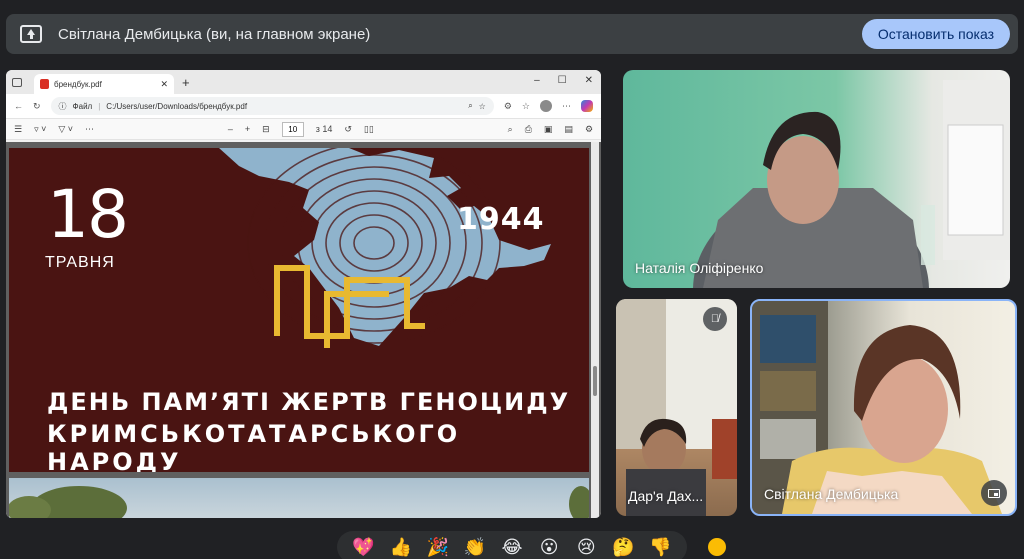 Image resolution: width=1024 pixels, height=559 pixels. I want to click on minimize-button: –, so click(537, 80).